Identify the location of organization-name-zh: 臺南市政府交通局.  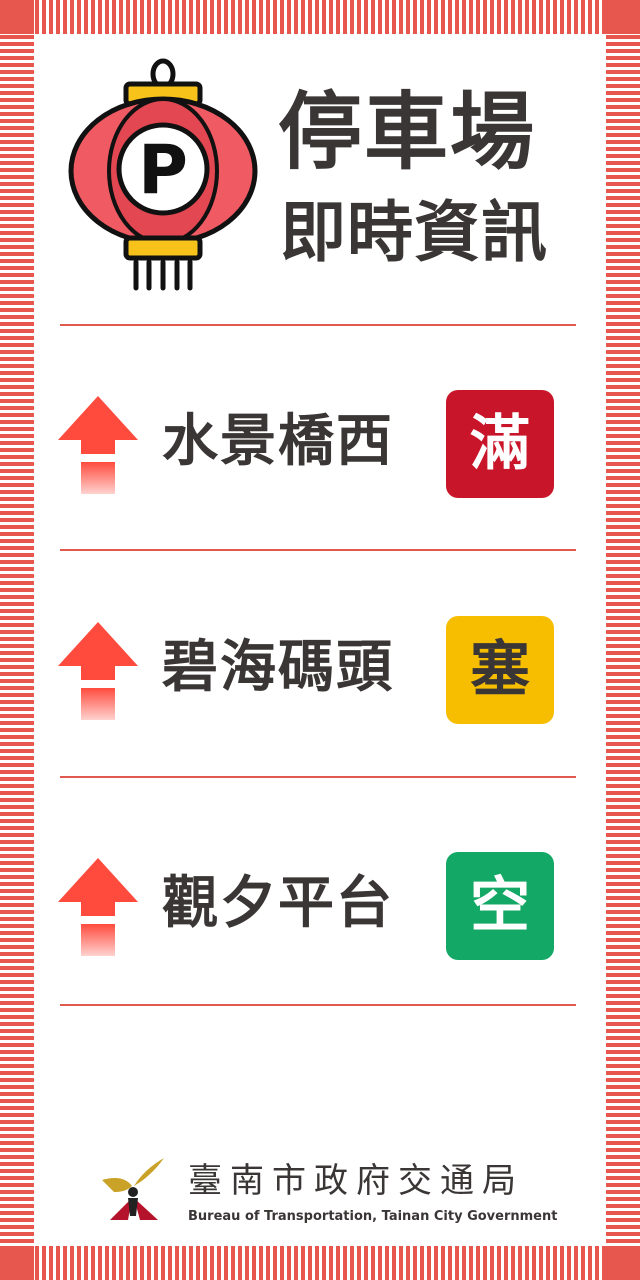
(356, 1181).